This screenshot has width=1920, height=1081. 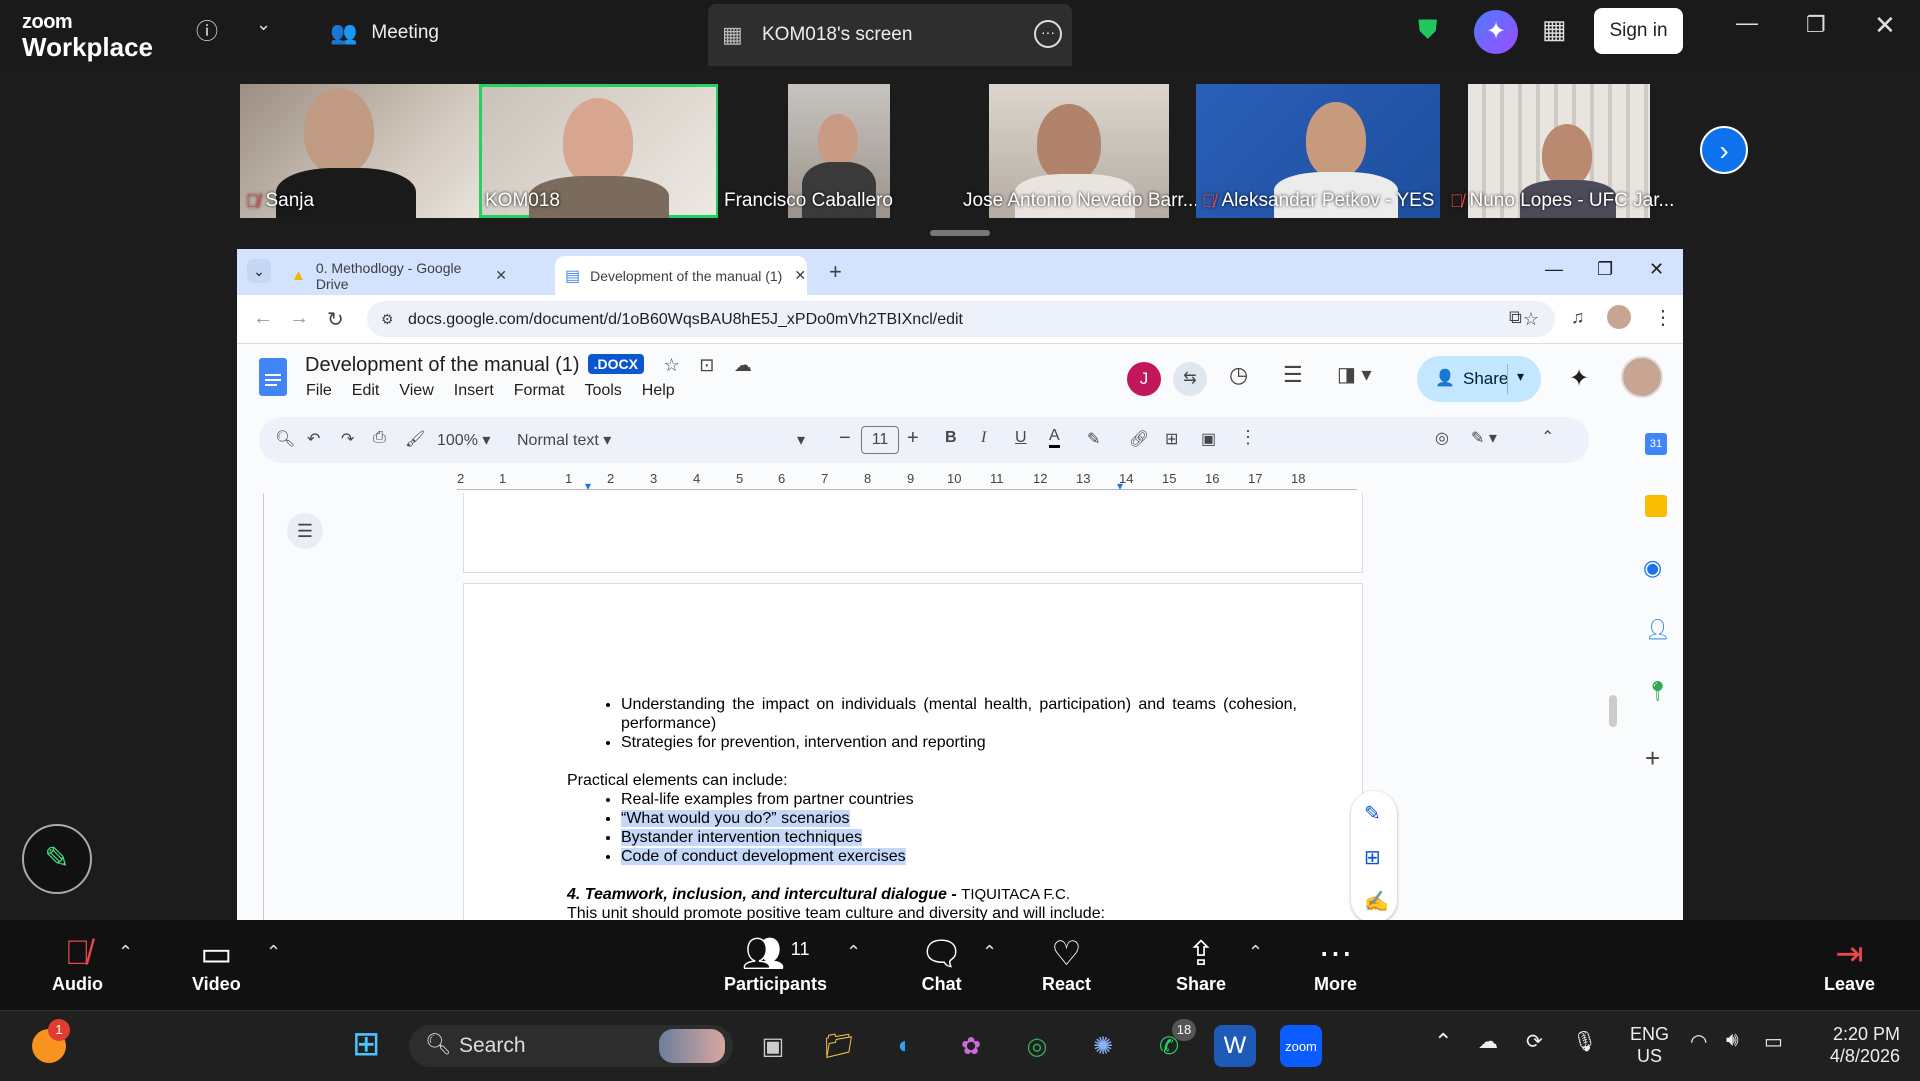 I want to click on paint-format-icon: 🖌︎, so click(x=415, y=439).